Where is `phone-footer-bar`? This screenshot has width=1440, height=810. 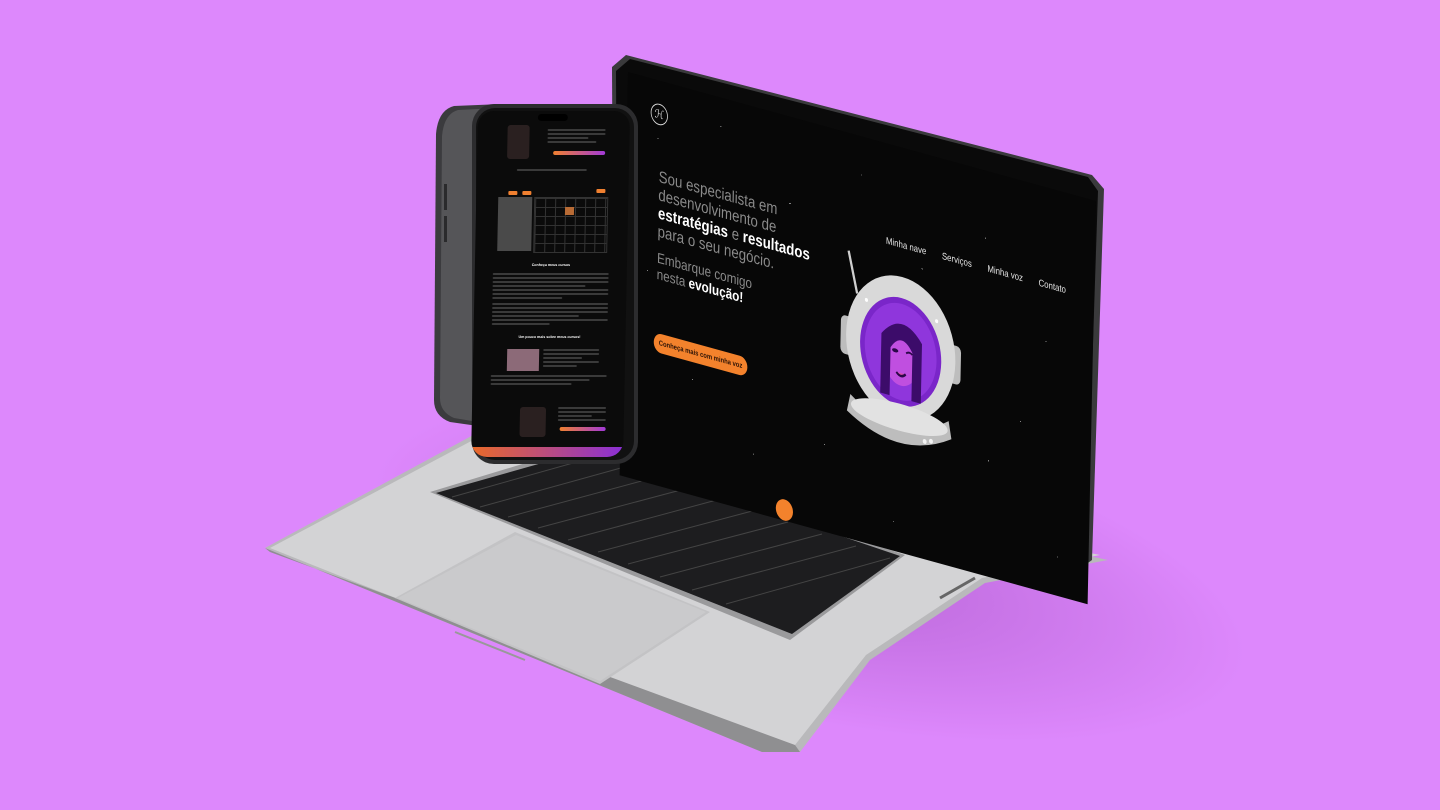 phone-footer-bar is located at coordinates (547, 452).